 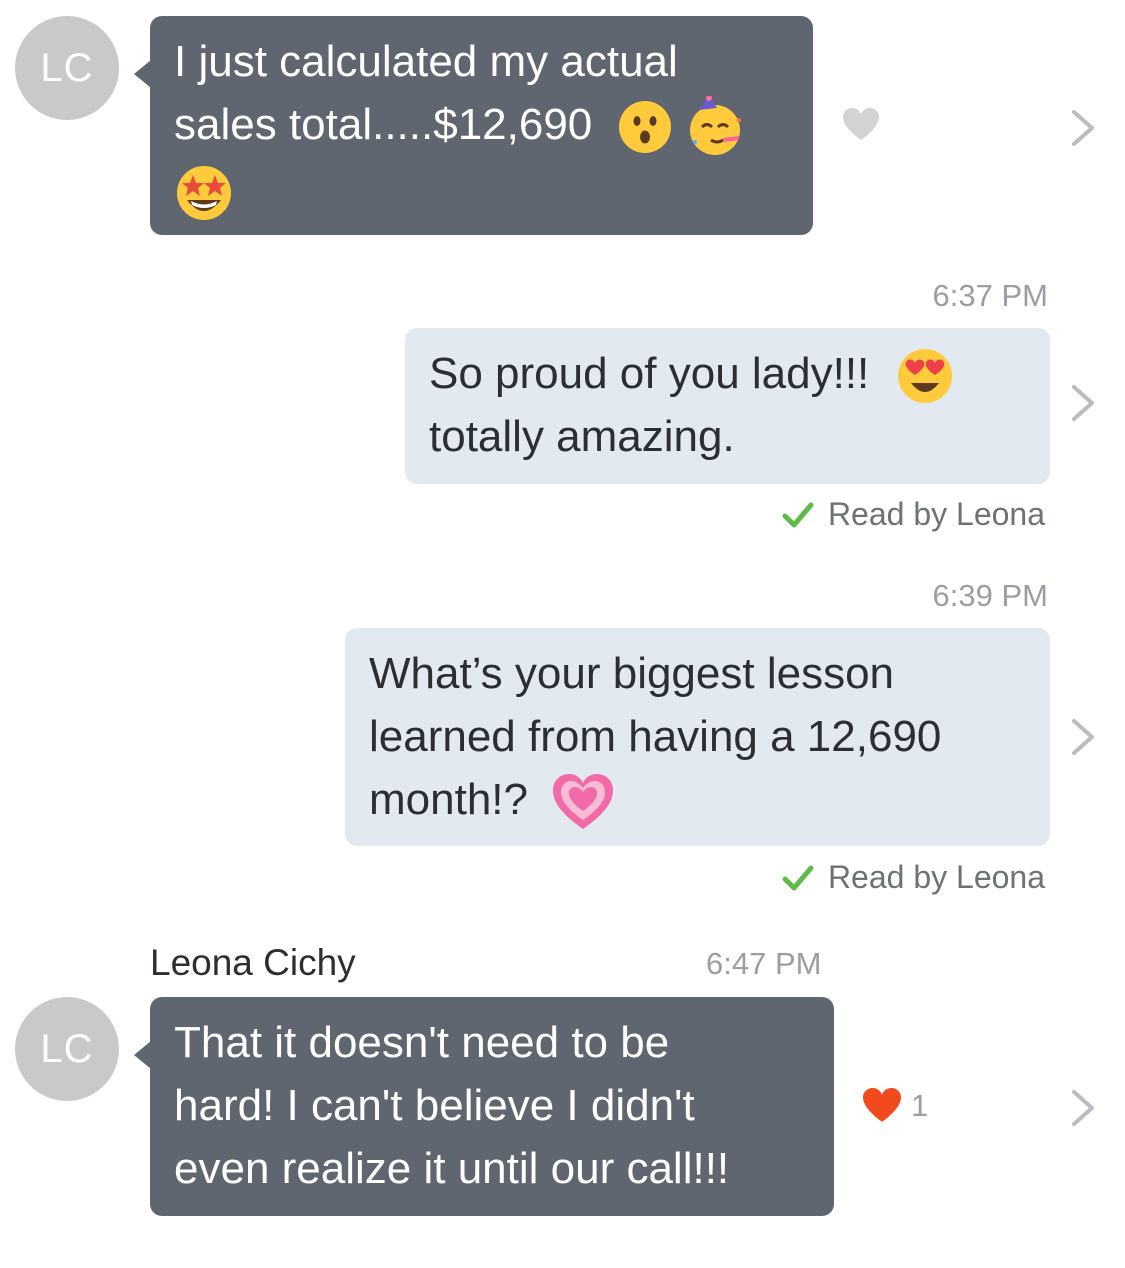 I want to click on growing-heart-emoji, so click(x=583, y=802).